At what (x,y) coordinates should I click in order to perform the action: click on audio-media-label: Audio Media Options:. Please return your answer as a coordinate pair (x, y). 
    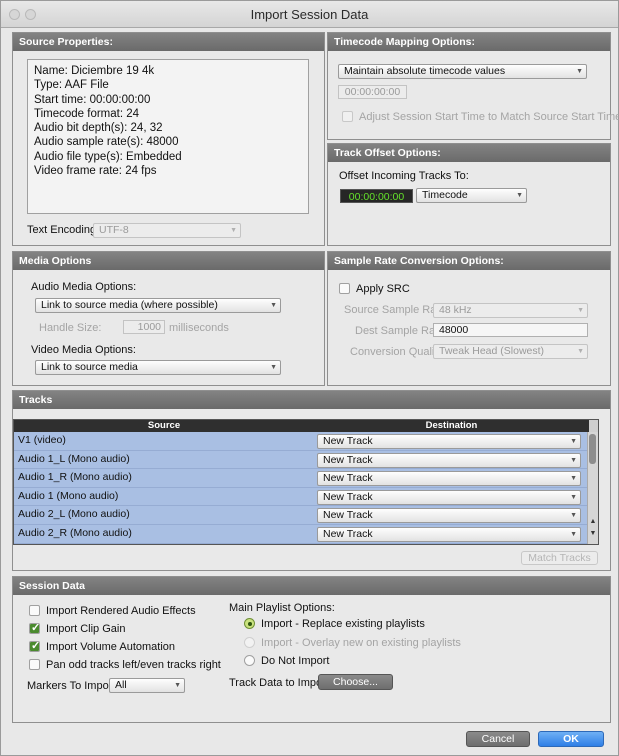
    Looking at the image, I should click on (84, 287).